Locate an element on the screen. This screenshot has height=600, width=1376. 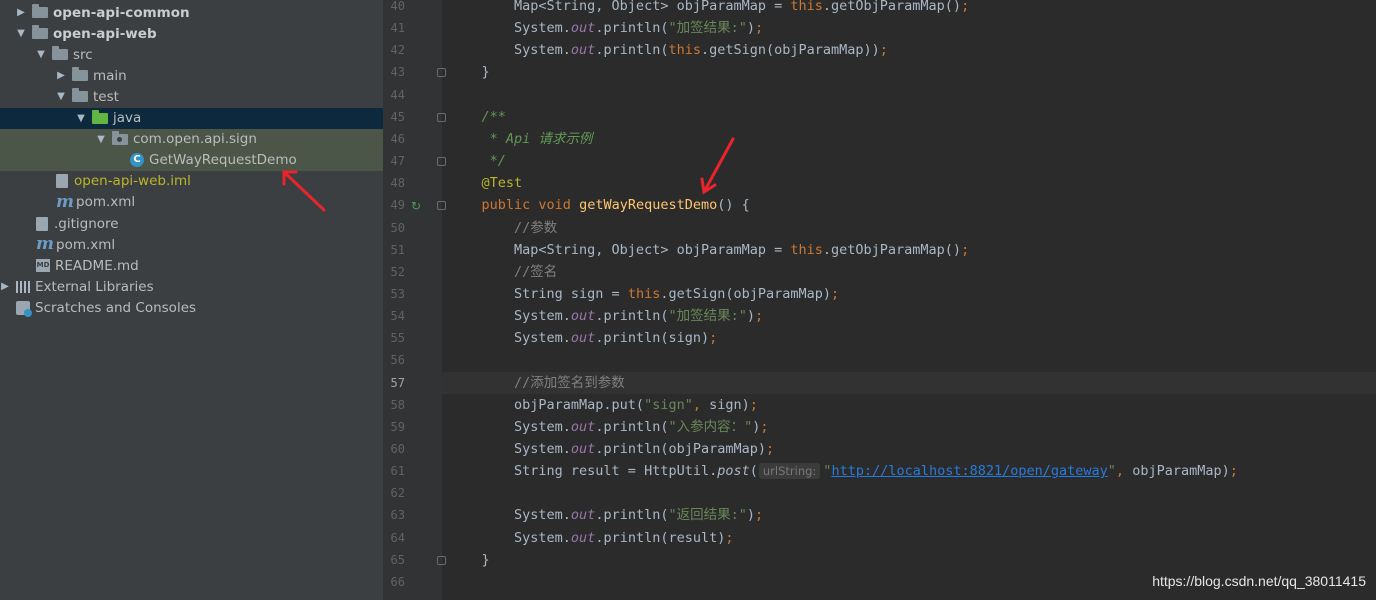
gitignore-icon is located at coordinates (42, 223).